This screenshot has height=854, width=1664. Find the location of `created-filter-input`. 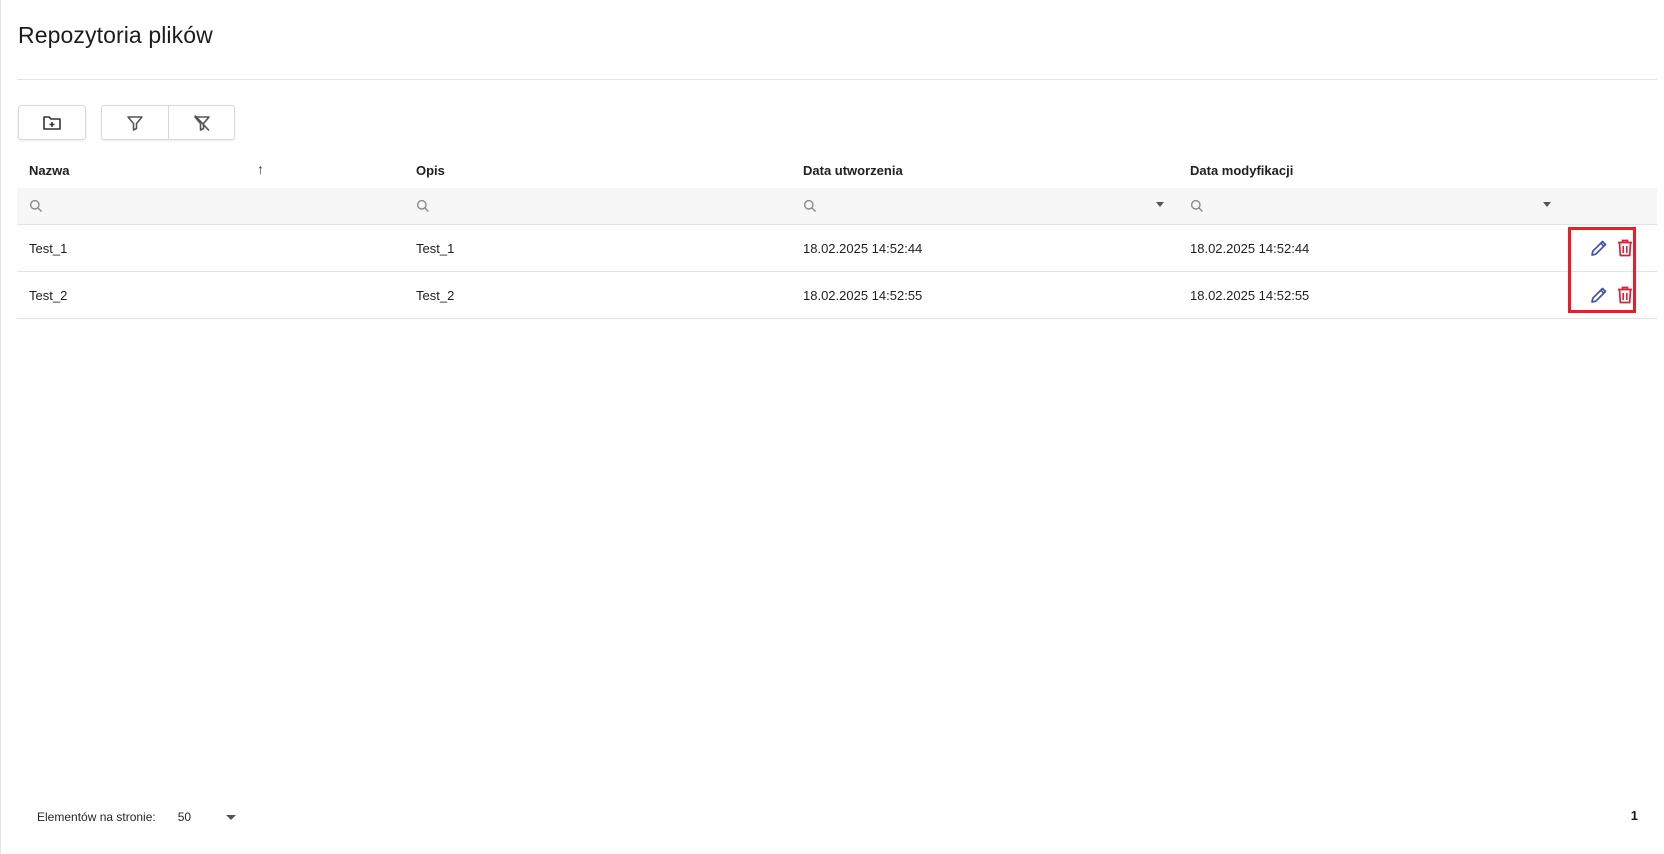

created-filter-input is located at coordinates (975, 206).